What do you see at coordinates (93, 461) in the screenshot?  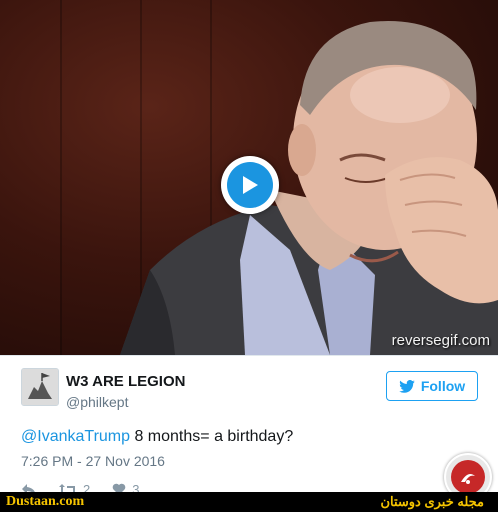 I see `tweet-timestamp: 7:26 PM - 27 Nov 2016` at bounding box center [93, 461].